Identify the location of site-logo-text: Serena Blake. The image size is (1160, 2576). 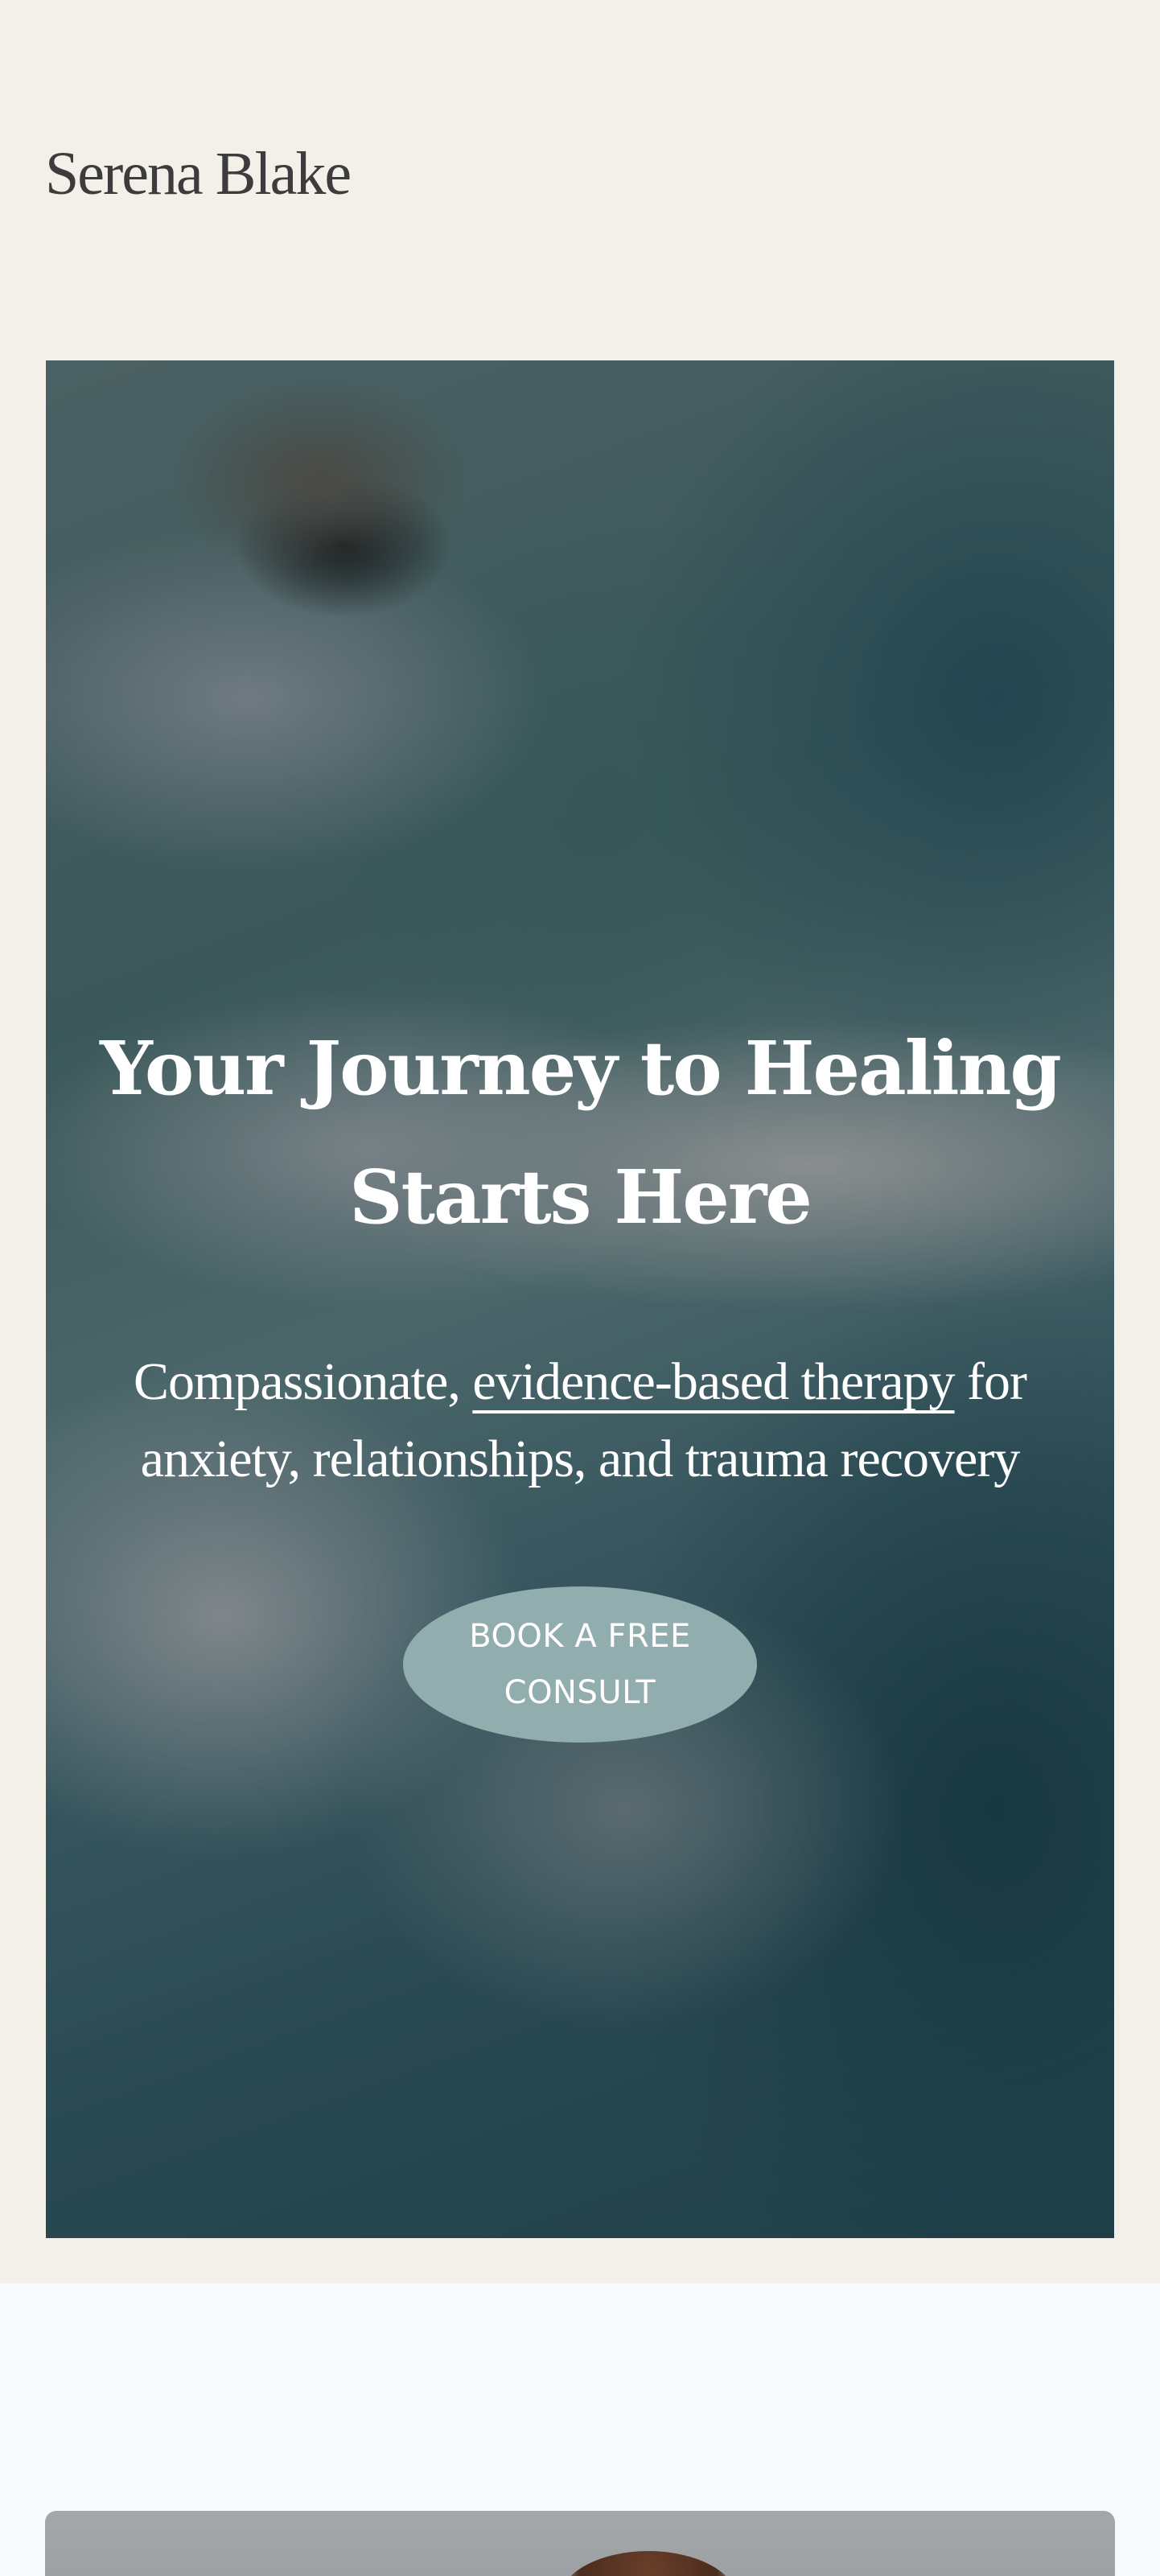
(198, 173).